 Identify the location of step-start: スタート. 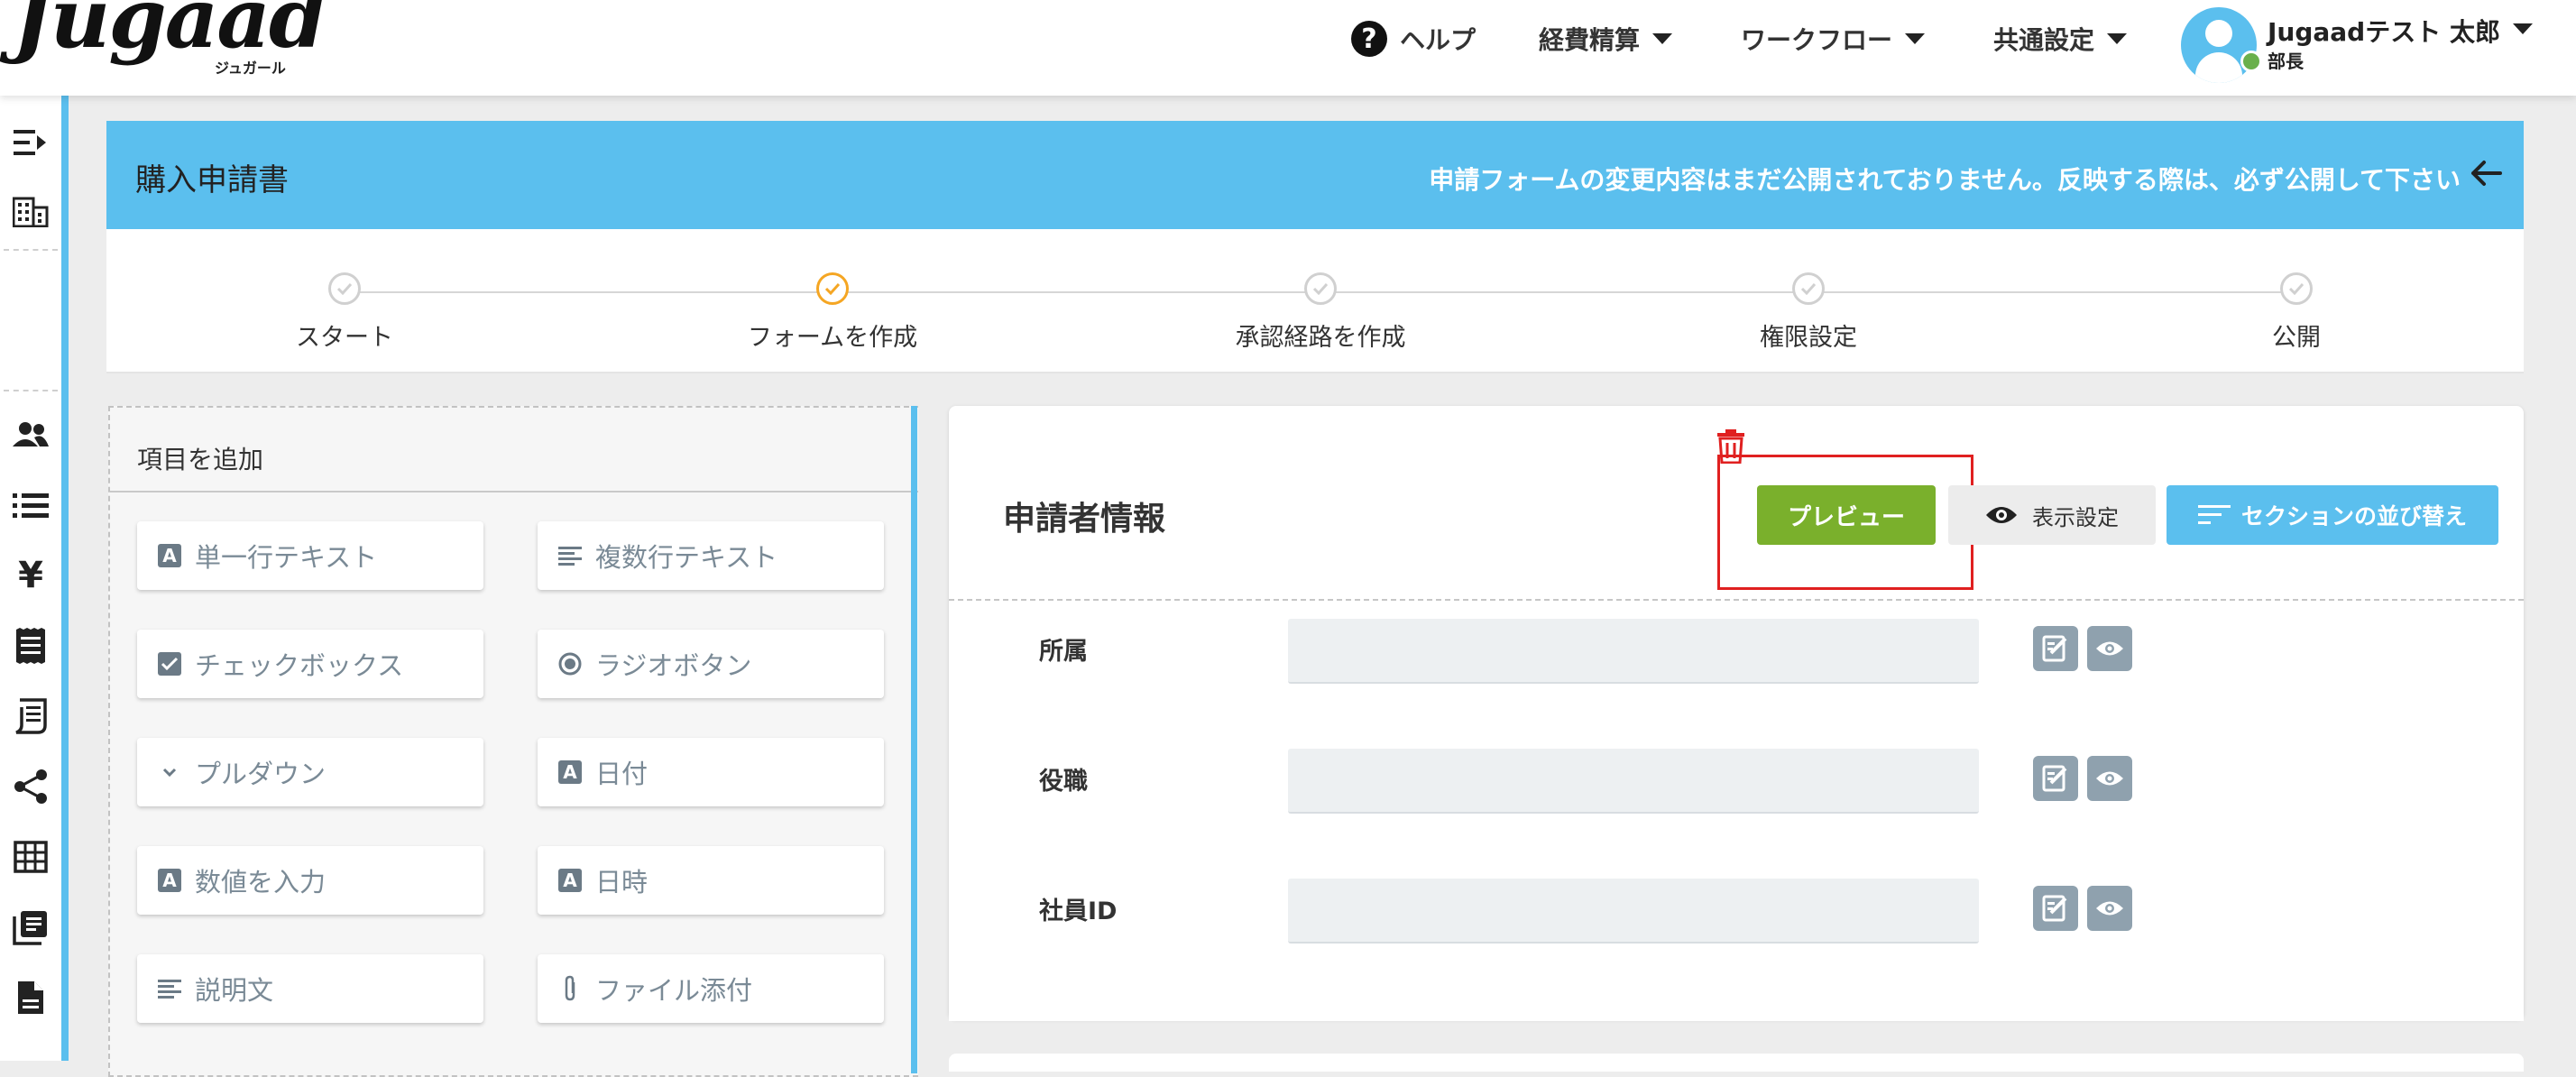
(344, 312).